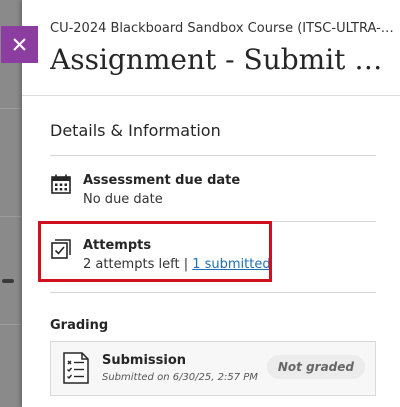 The height and width of the screenshot is (407, 400). What do you see at coordinates (117, 245) in the screenshot?
I see `attempts-label: Attempts` at bounding box center [117, 245].